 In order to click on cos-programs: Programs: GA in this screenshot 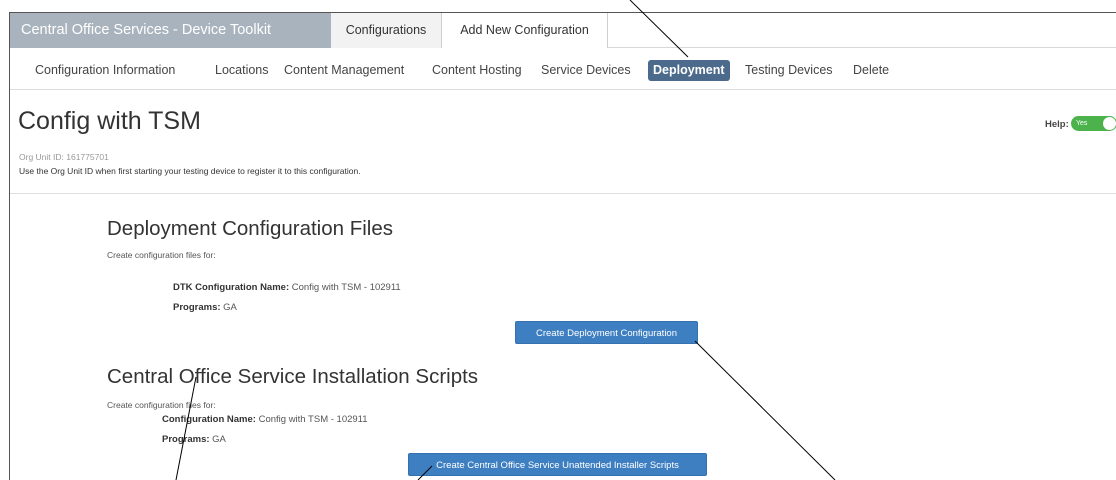, I will do `click(194, 439)`.